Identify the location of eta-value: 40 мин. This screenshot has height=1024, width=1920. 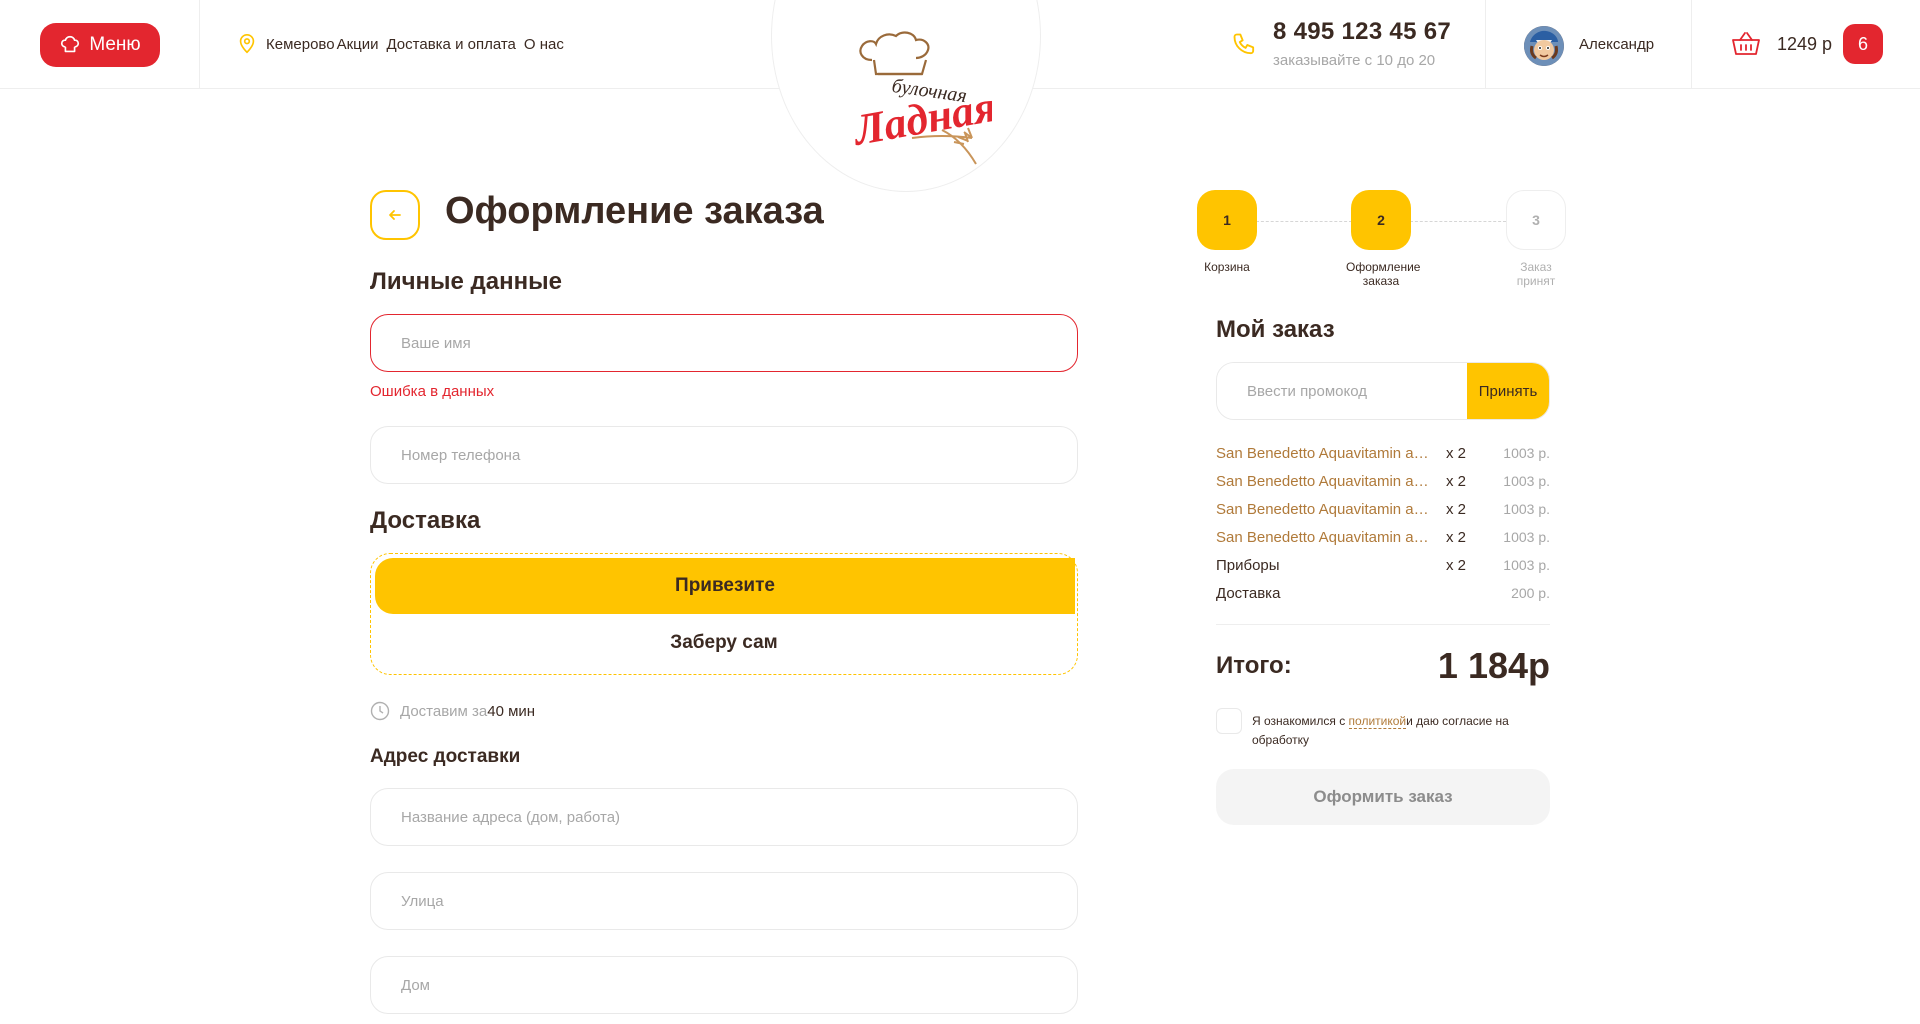
(511, 711).